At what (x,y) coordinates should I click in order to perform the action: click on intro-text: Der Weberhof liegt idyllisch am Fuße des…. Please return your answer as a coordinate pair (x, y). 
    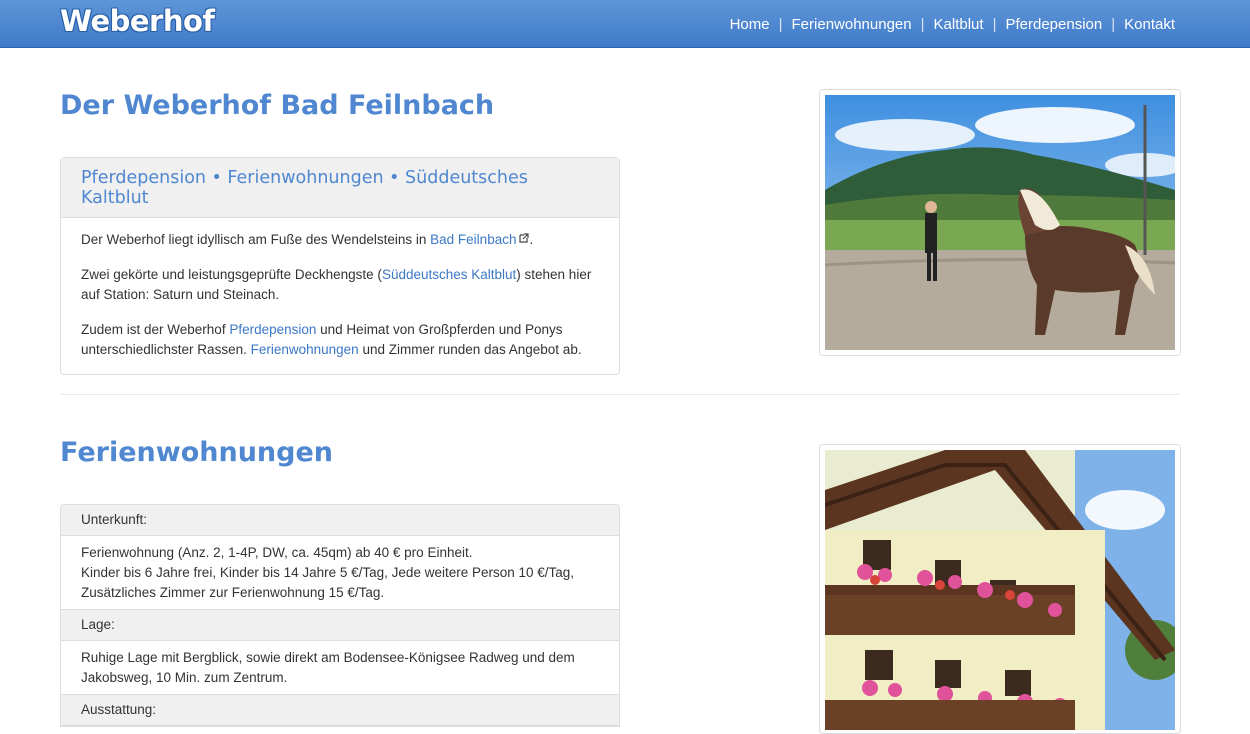
    Looking at the image, I should click on (256, 239).